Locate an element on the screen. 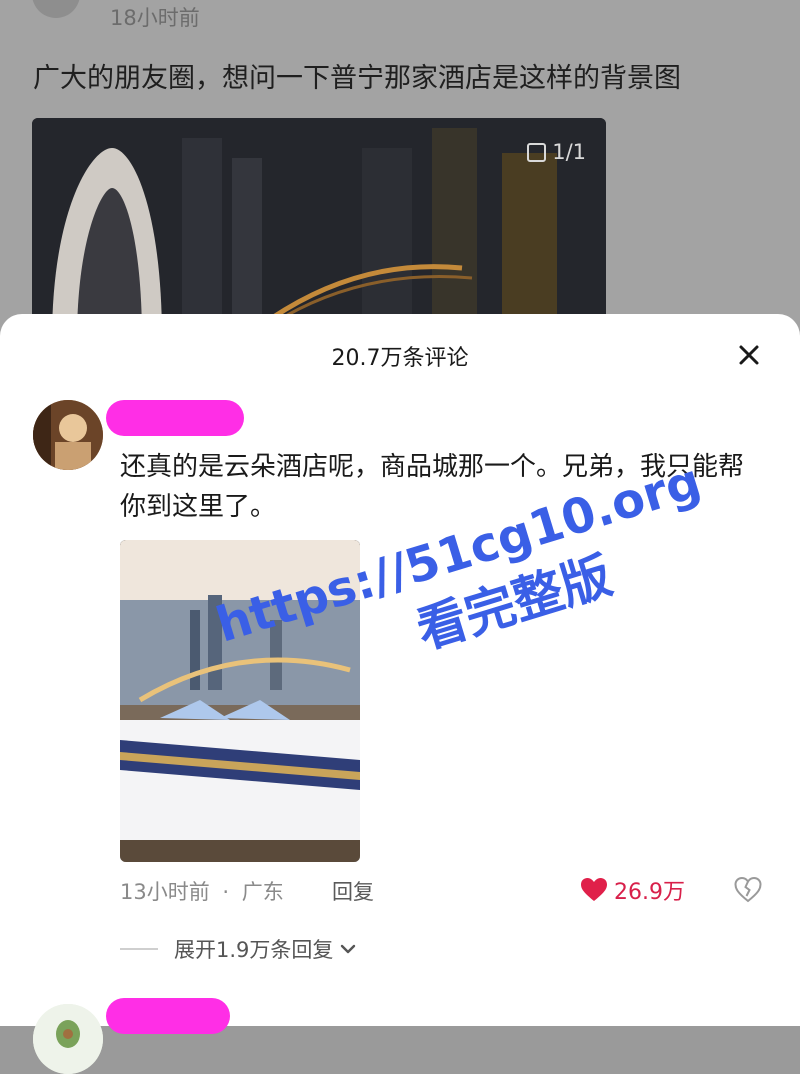 Image resolution: width=800 pixels, height=1074 pixels. expand-replies-button: 展开1.9万条回复 is located at coordinates (239, 949).